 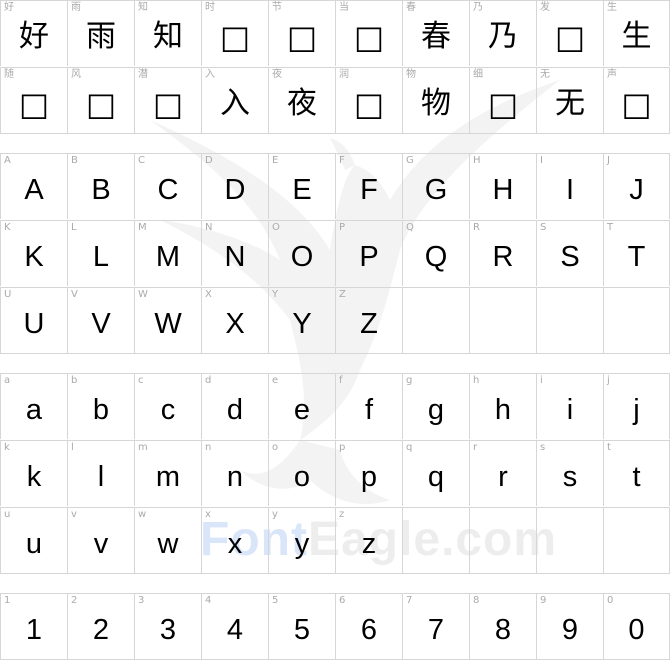 What do you see at coordinates (543, 227) in the screenshot?
I see `glyph-label: S` at bounding box center [543, 227].